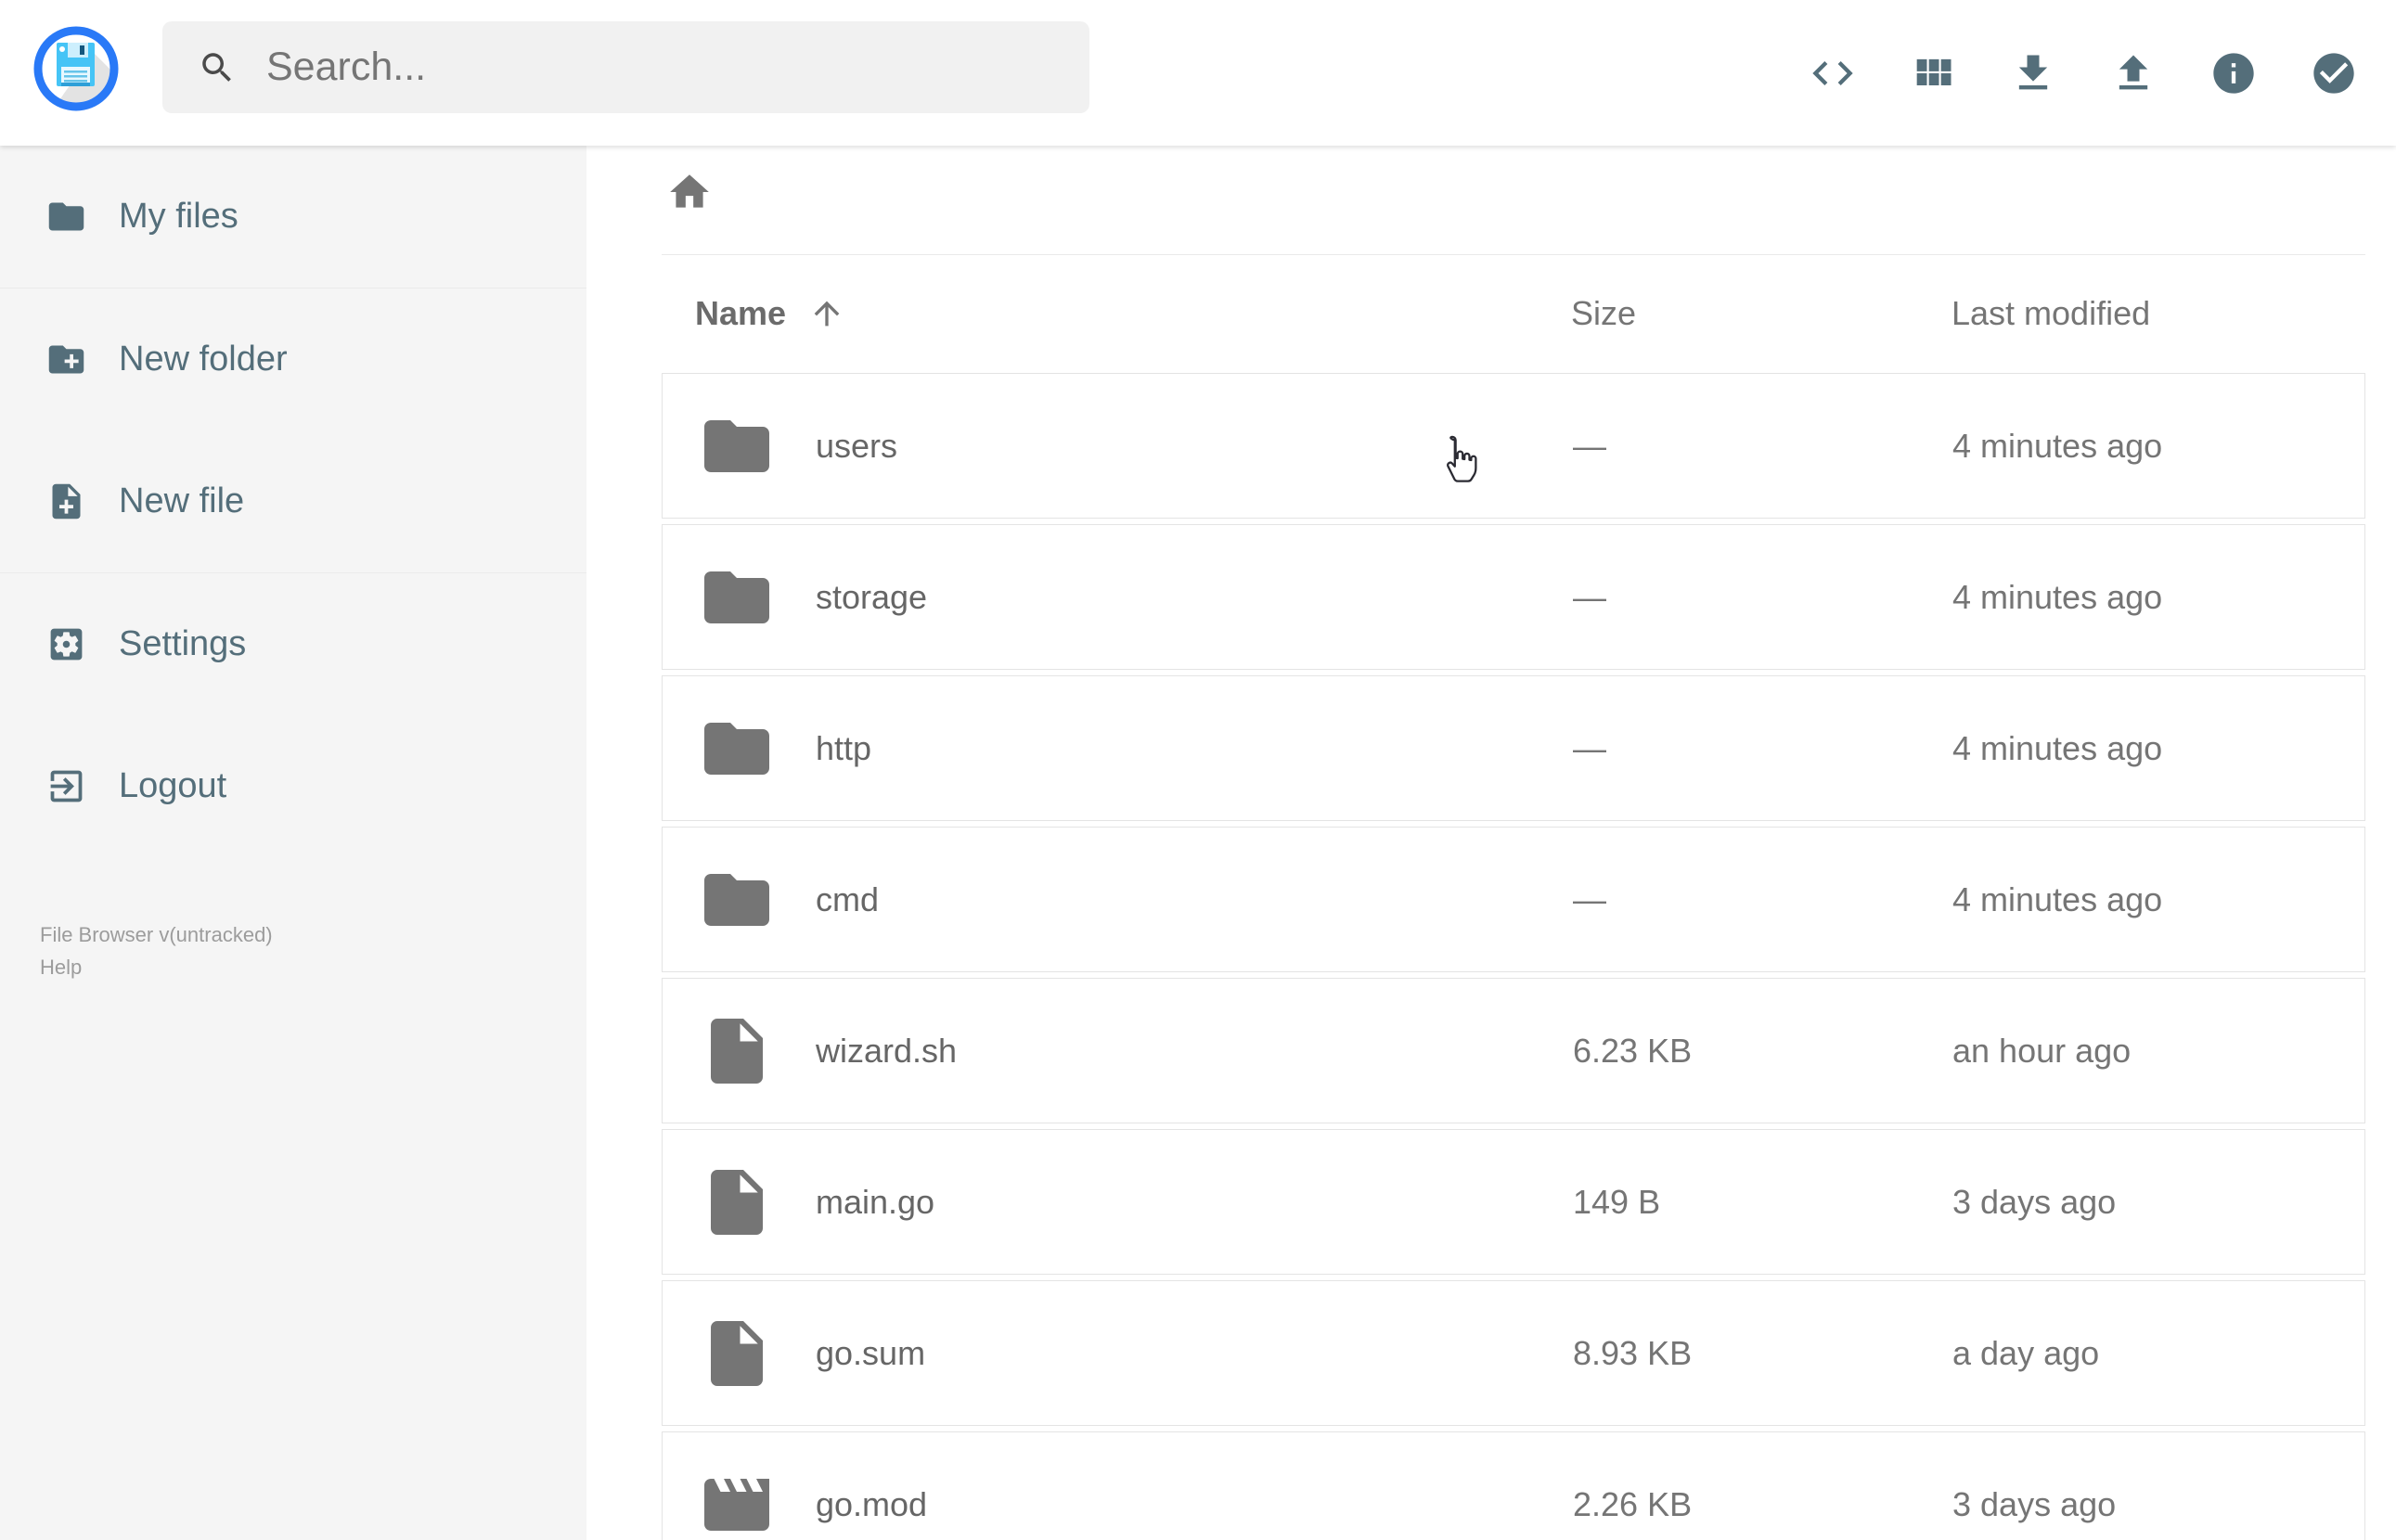 This screenshot has width=2396, height=1540. Describe the element at coordinates (1617, 1201) in the screenshot. I see `file-size: 149 B` at that location.